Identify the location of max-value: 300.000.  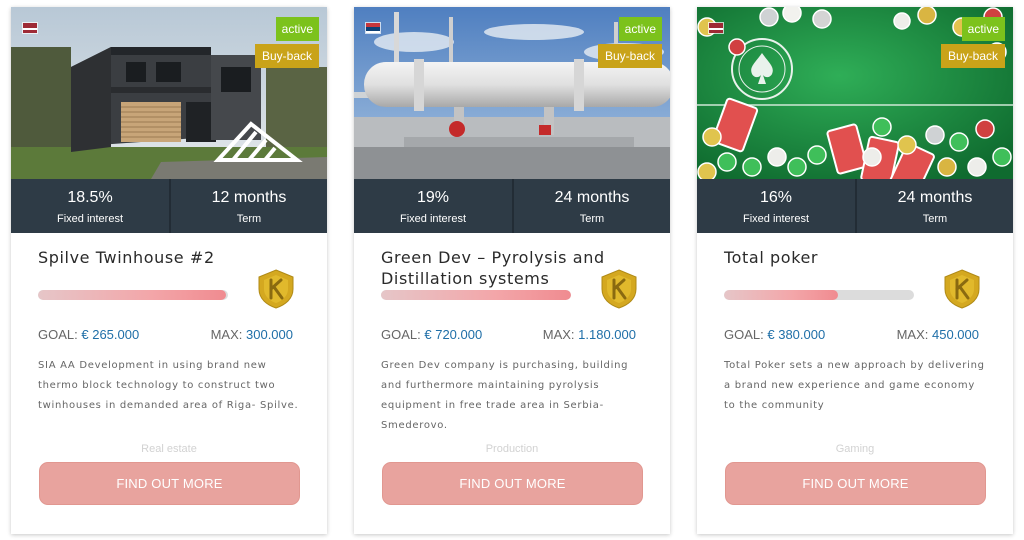
(269, 334).